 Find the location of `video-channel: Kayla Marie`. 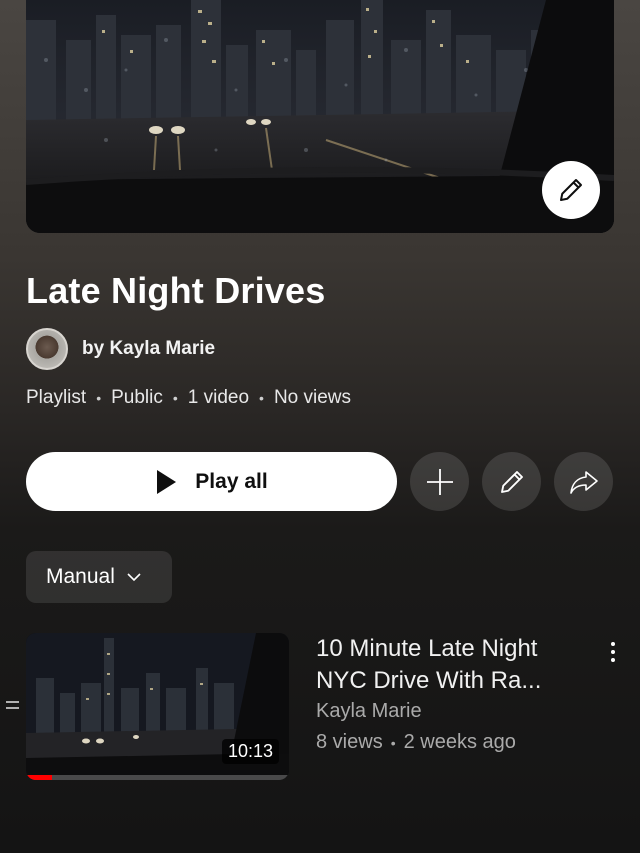

video-channel: Kayla Marie is located at coordinates (369, 711).